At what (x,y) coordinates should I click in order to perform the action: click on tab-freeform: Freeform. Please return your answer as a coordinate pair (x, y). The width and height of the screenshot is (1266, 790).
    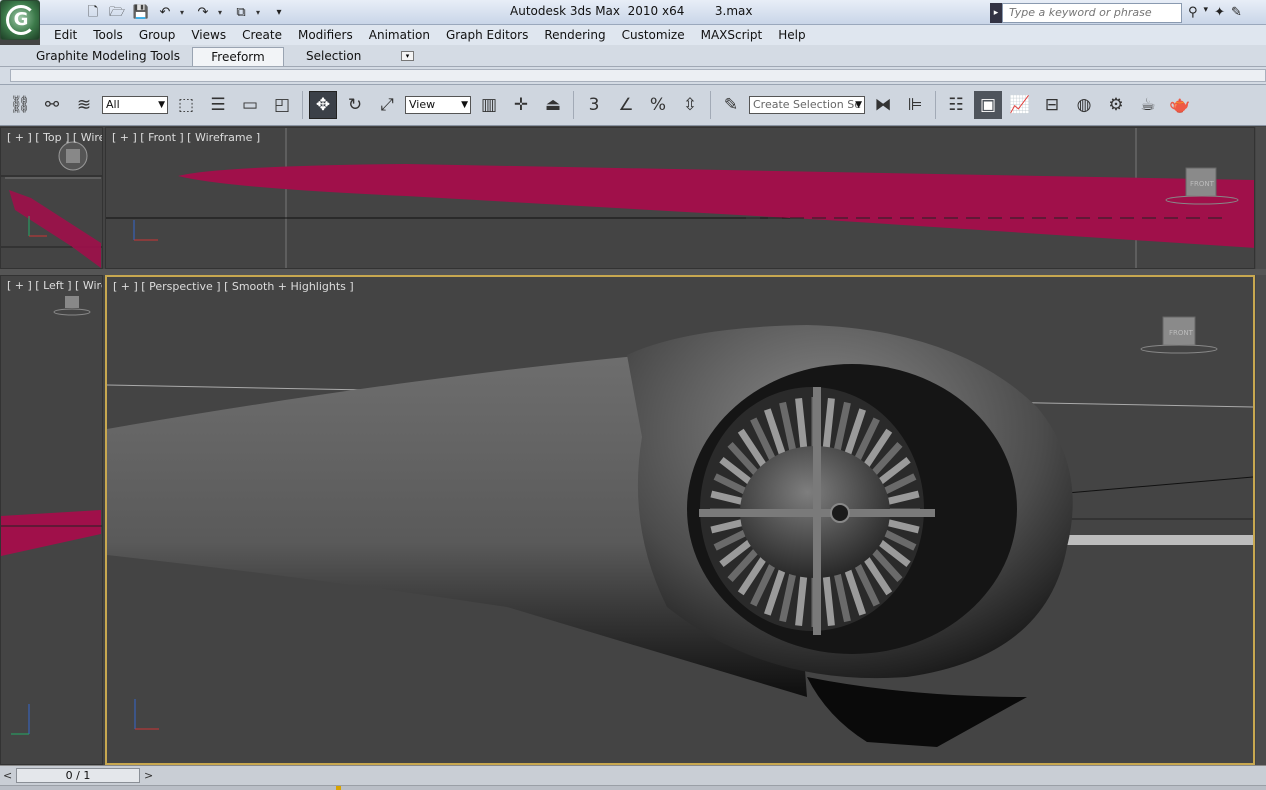
    Looking at the image, I should click on (238, 56).